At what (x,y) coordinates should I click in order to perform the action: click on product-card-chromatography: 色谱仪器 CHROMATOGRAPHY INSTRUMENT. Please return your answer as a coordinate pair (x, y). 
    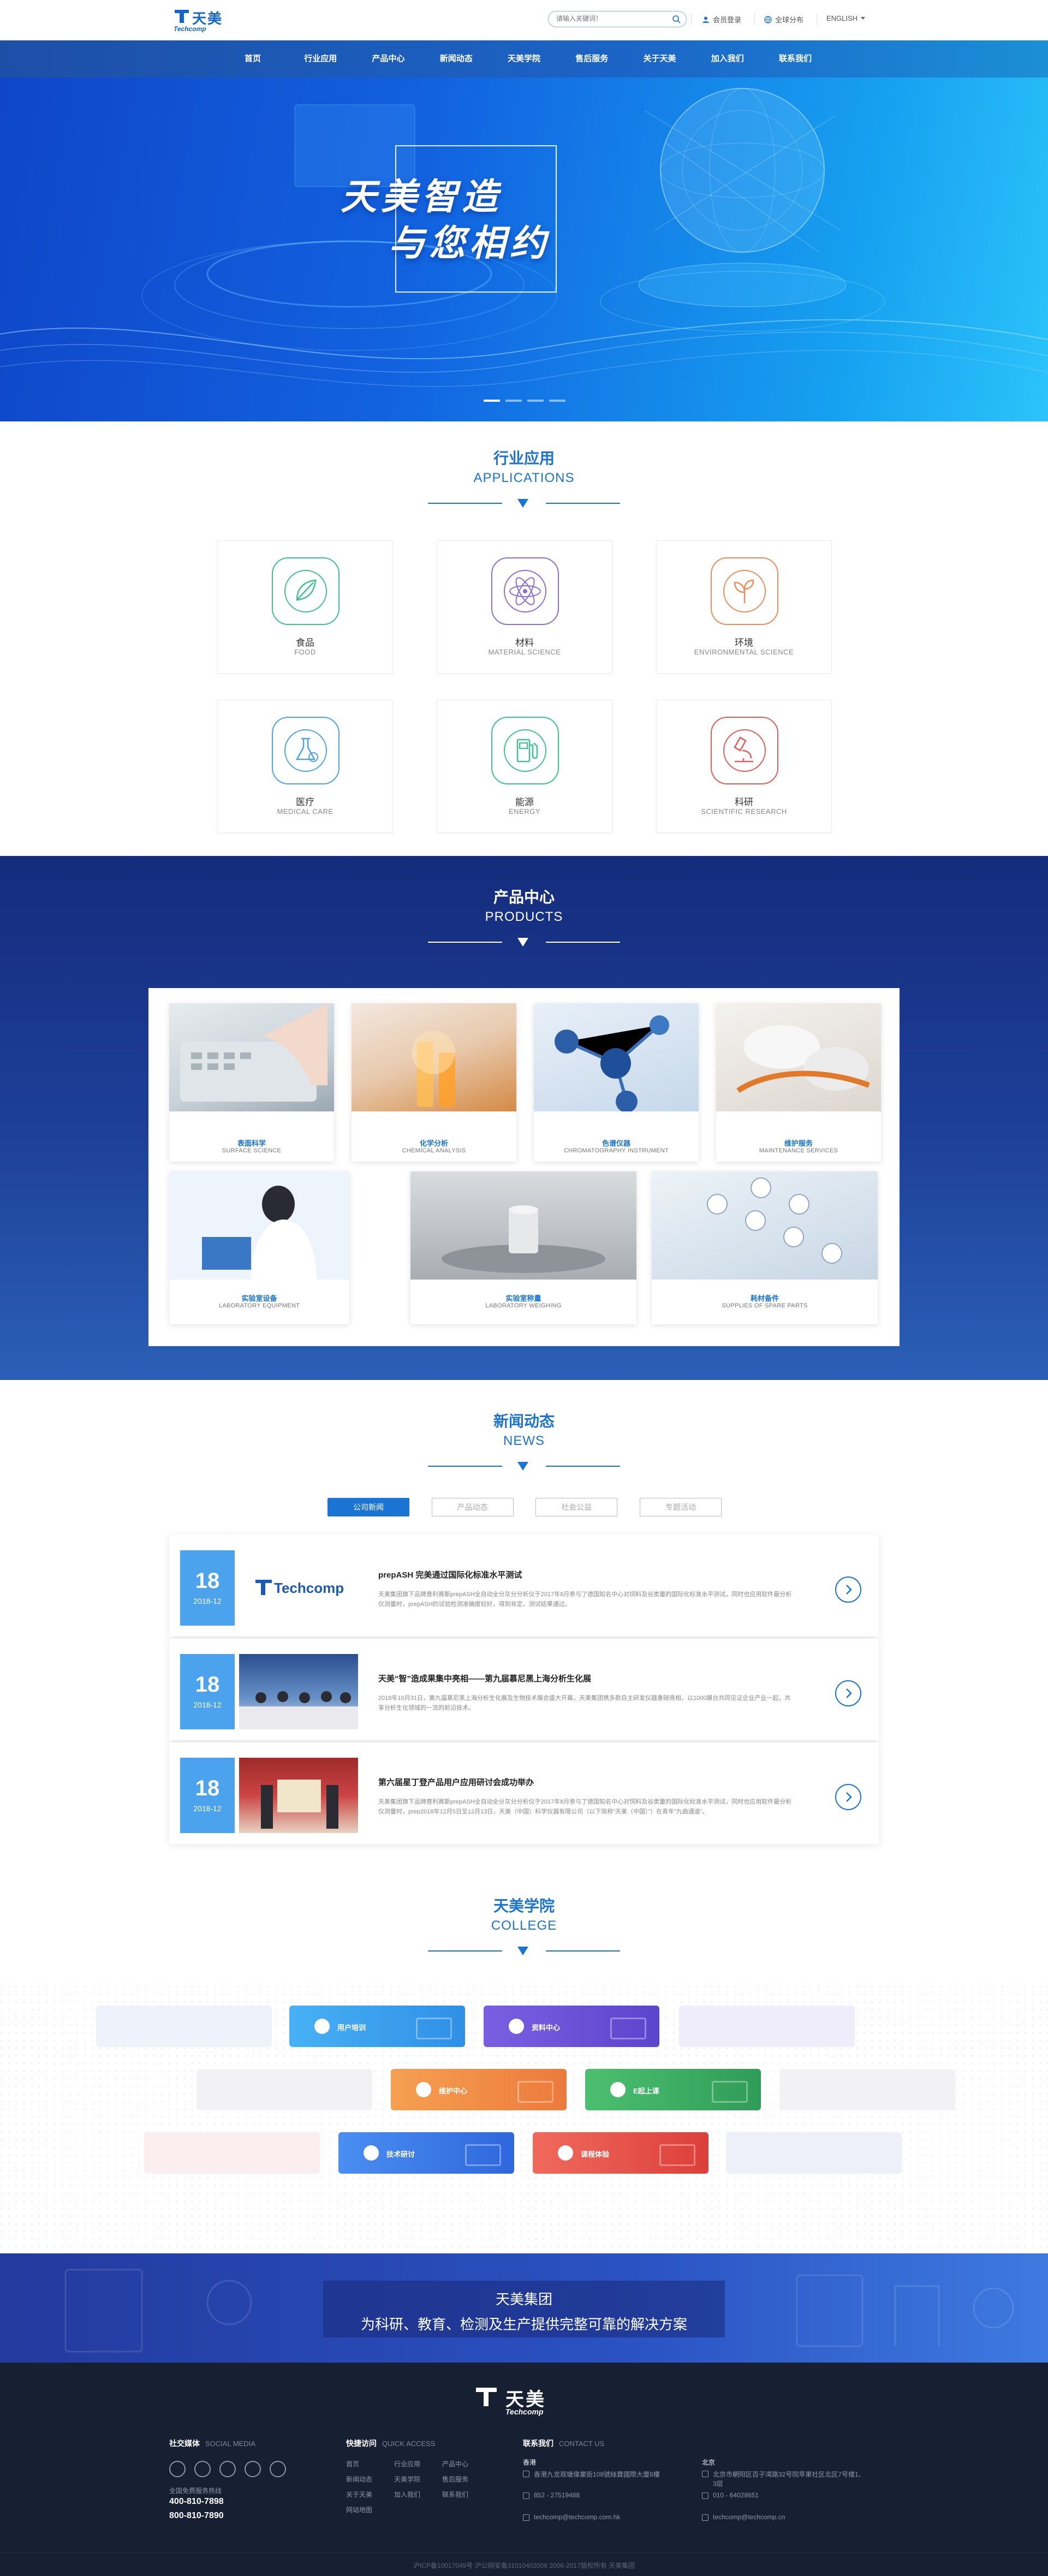
    Looking at the image, I should click on (616, 1082).